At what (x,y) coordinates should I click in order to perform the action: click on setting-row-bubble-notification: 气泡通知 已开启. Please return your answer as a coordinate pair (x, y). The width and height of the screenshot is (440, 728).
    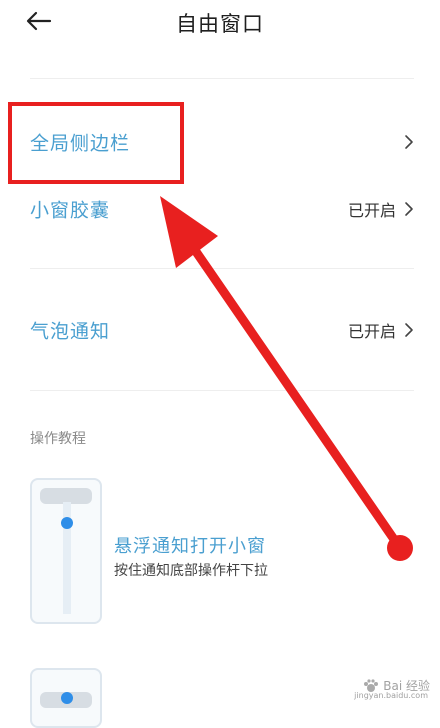
    Looking at the image, I should click on (222, 330).